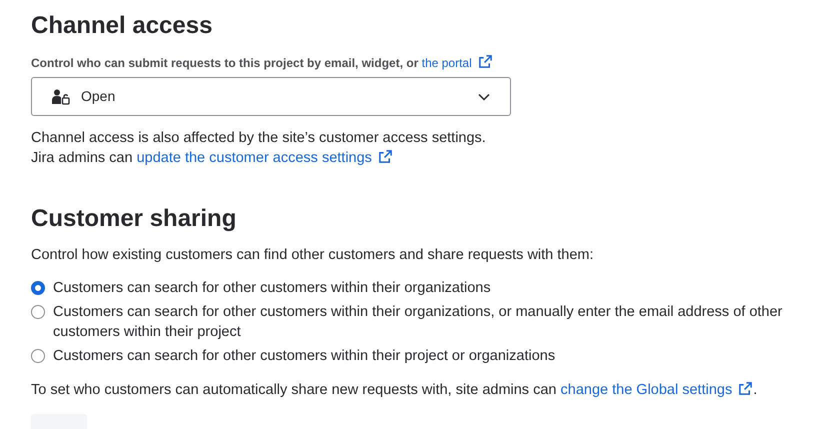 The height and width of the screenshot is (429, 830). Describe the element at coordinates (82, 158) in the screenshot. I see `note-text: Jira admins can` at that location.